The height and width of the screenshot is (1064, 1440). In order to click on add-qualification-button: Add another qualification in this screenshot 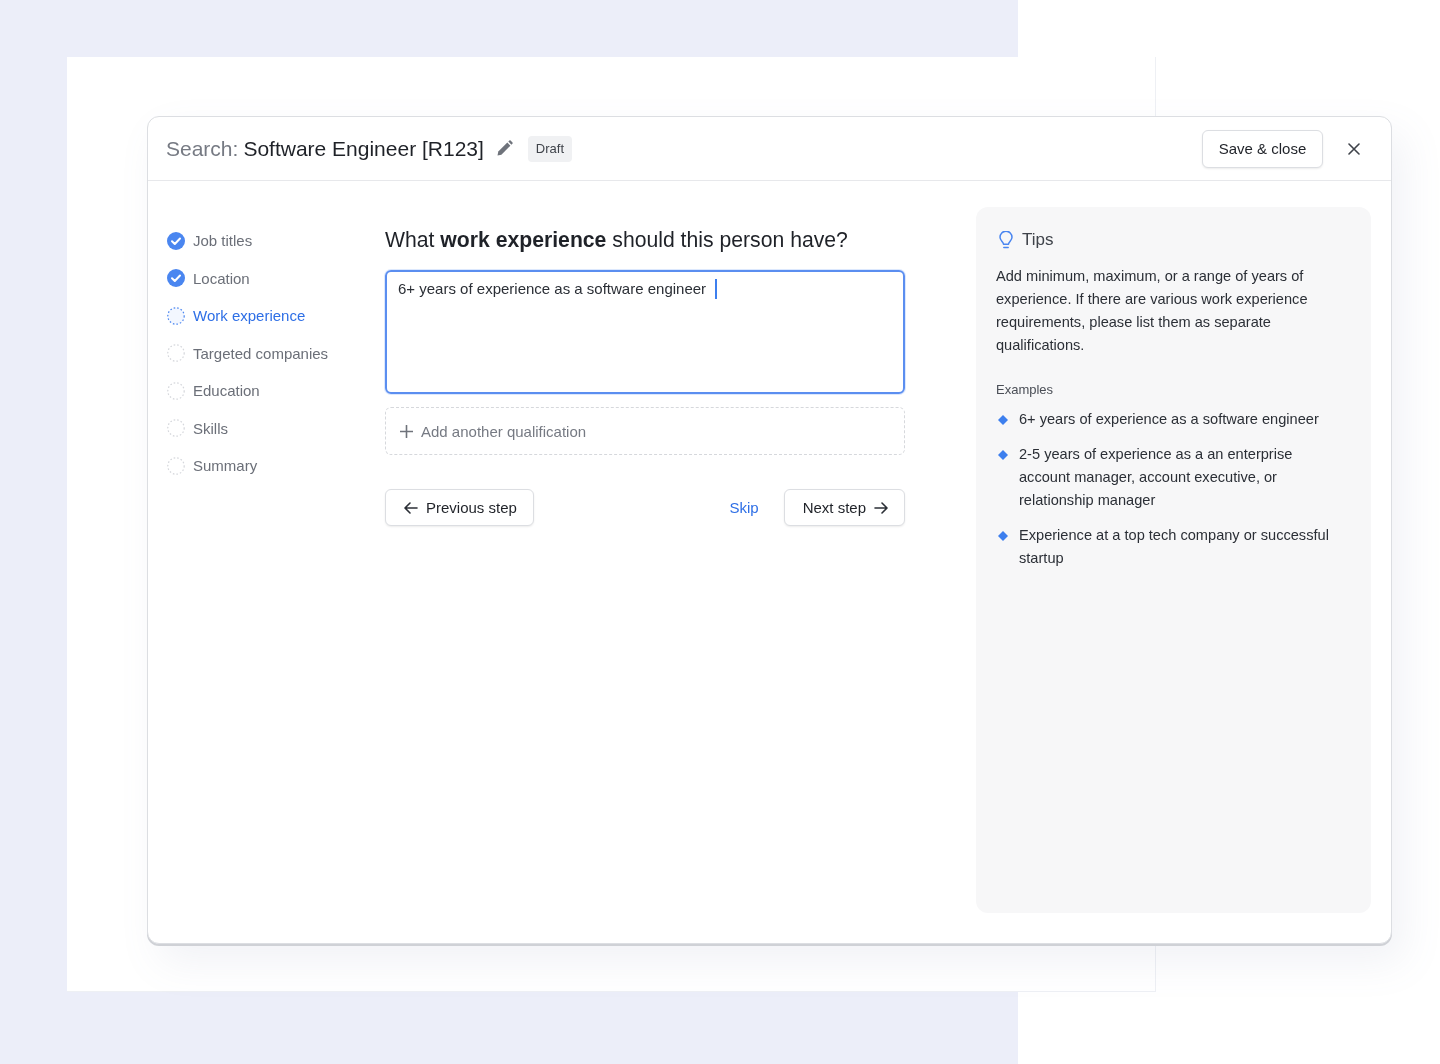, I will do `click(645, 431)`.